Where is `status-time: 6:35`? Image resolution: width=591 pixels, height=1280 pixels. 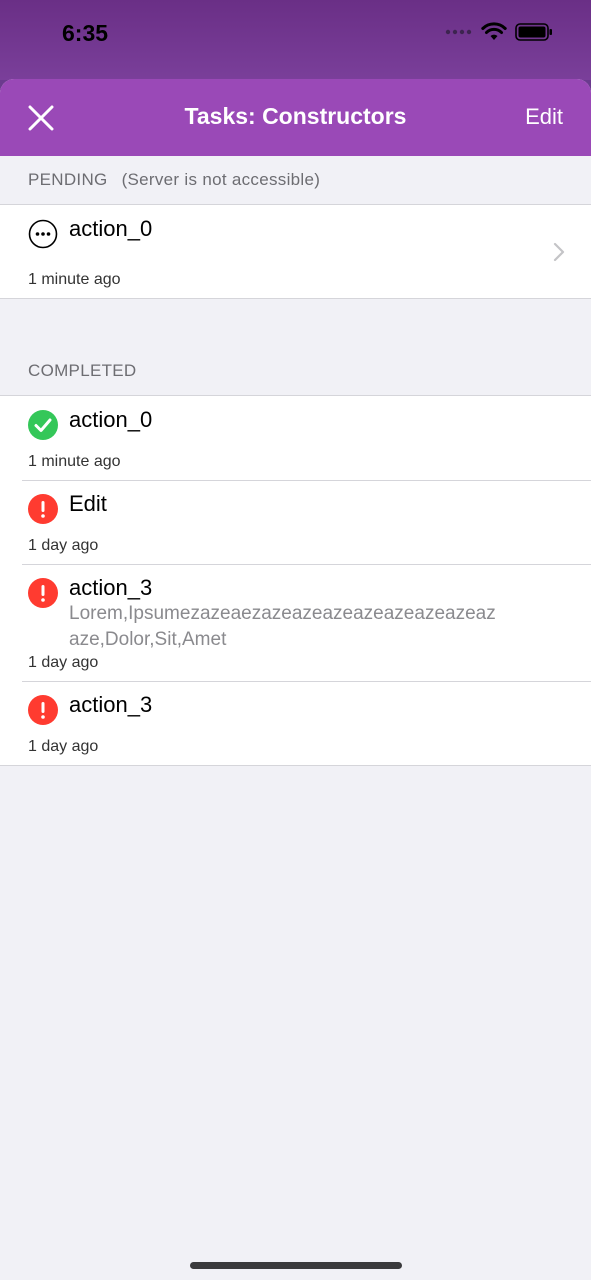
status-time: 6:35 is located at coordinates (85, 33).